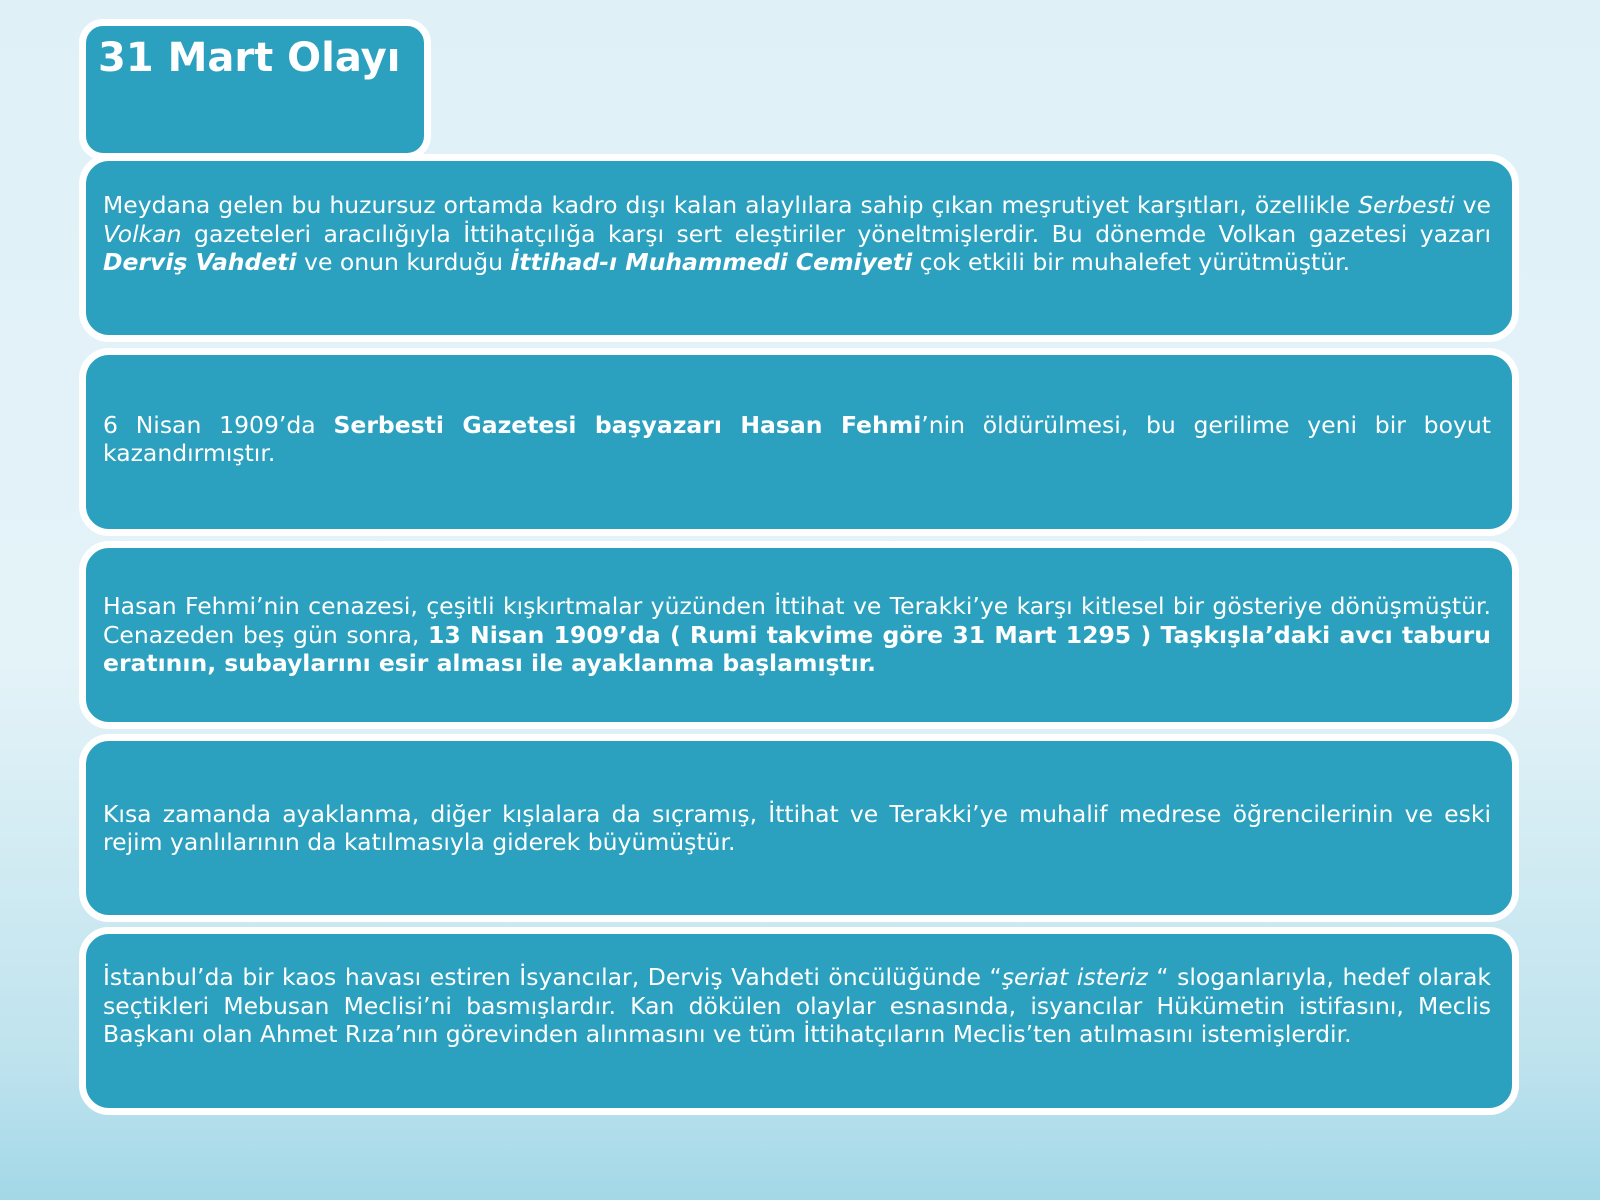 The width and height of the screenshot is (1600, 1200). What do you see at coordinates (200, 262) in the screenshot?
I see `card-1-run: Derviş Vahdeti` at bounding box center [200, 262].